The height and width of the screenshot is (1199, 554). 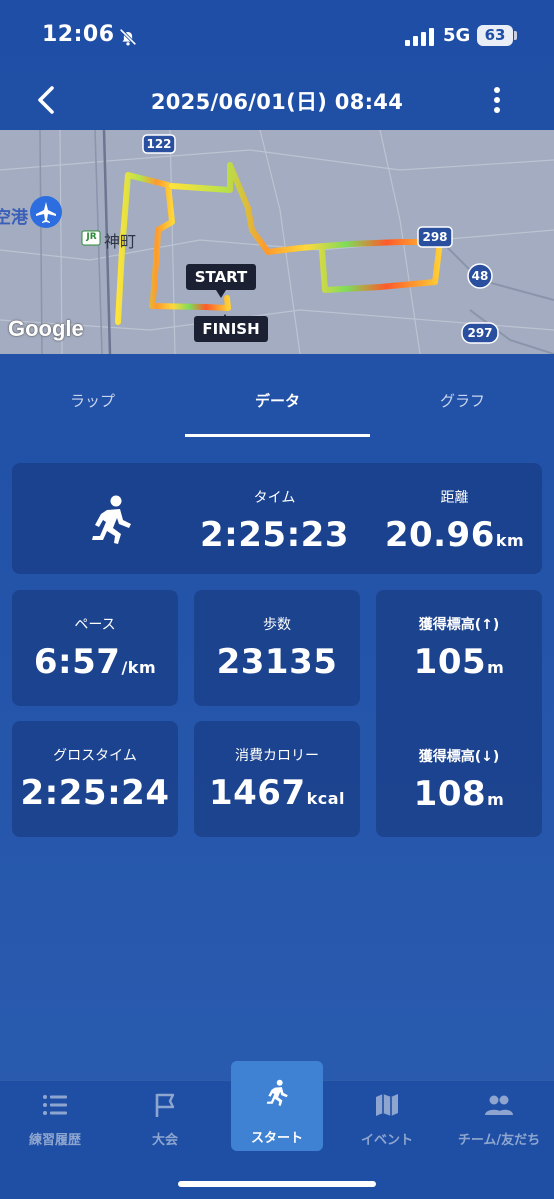 What do you see at coordinates (462, 400) in the screenshot?
I see `tab-graph: グラフ` at bounding box center [462, 400].